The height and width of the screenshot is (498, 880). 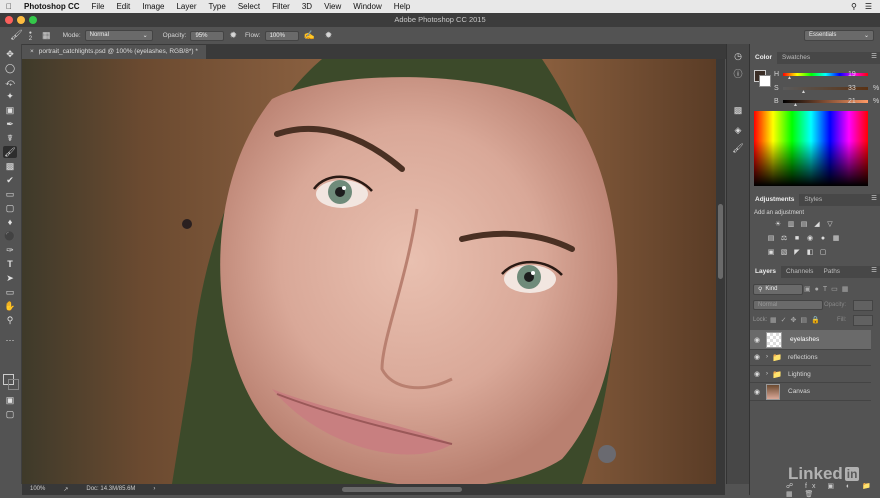 What do you see at coordinates (799, 391) in the screenshot?
I see `layer-name: Canvas` at bounding box center [799, 391].